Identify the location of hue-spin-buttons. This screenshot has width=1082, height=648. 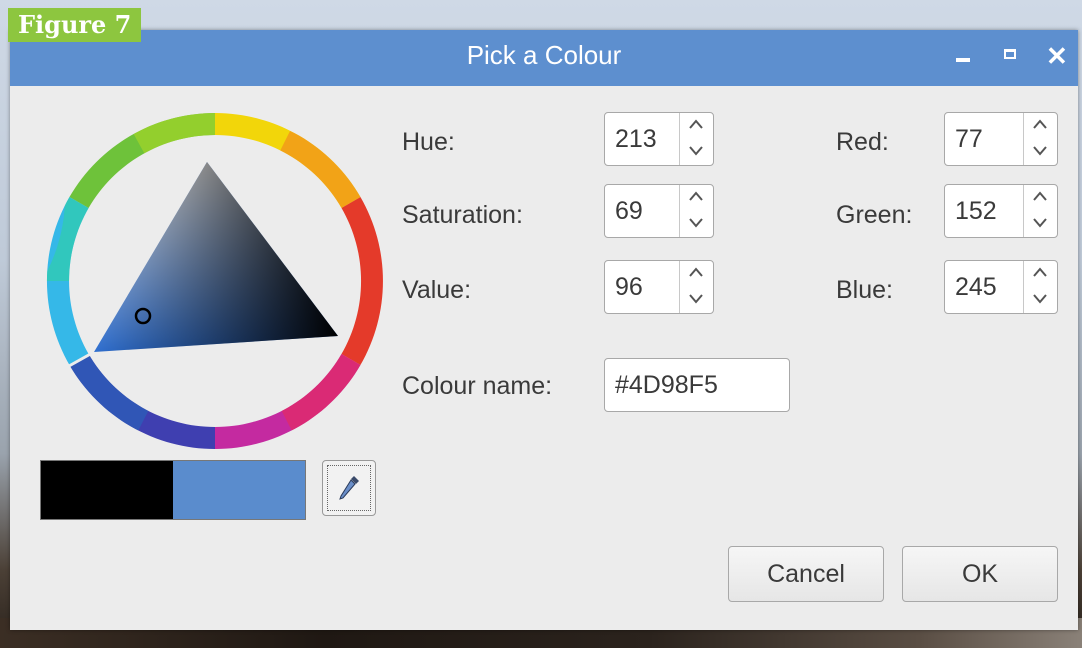
(696, 139).